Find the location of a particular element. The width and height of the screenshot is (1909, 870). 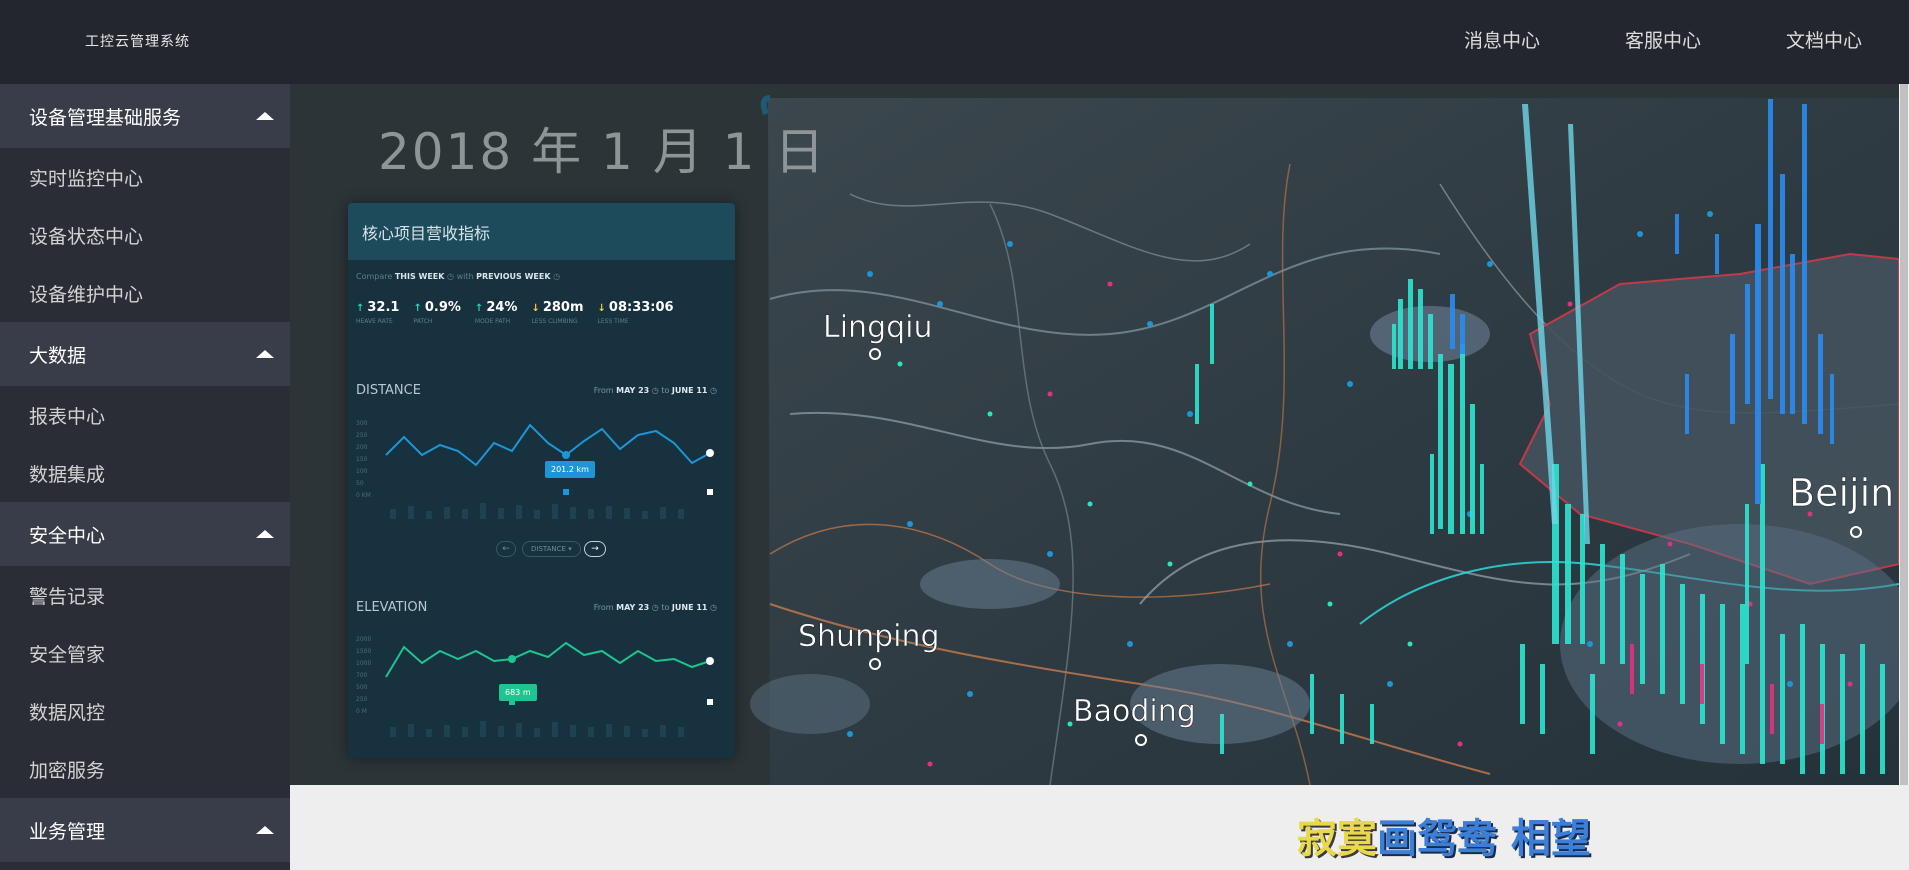

compare-row: Compare THIS WEEK ◷ with PREVIOUS WEEK ◷ is located at coordinates (458, 276).